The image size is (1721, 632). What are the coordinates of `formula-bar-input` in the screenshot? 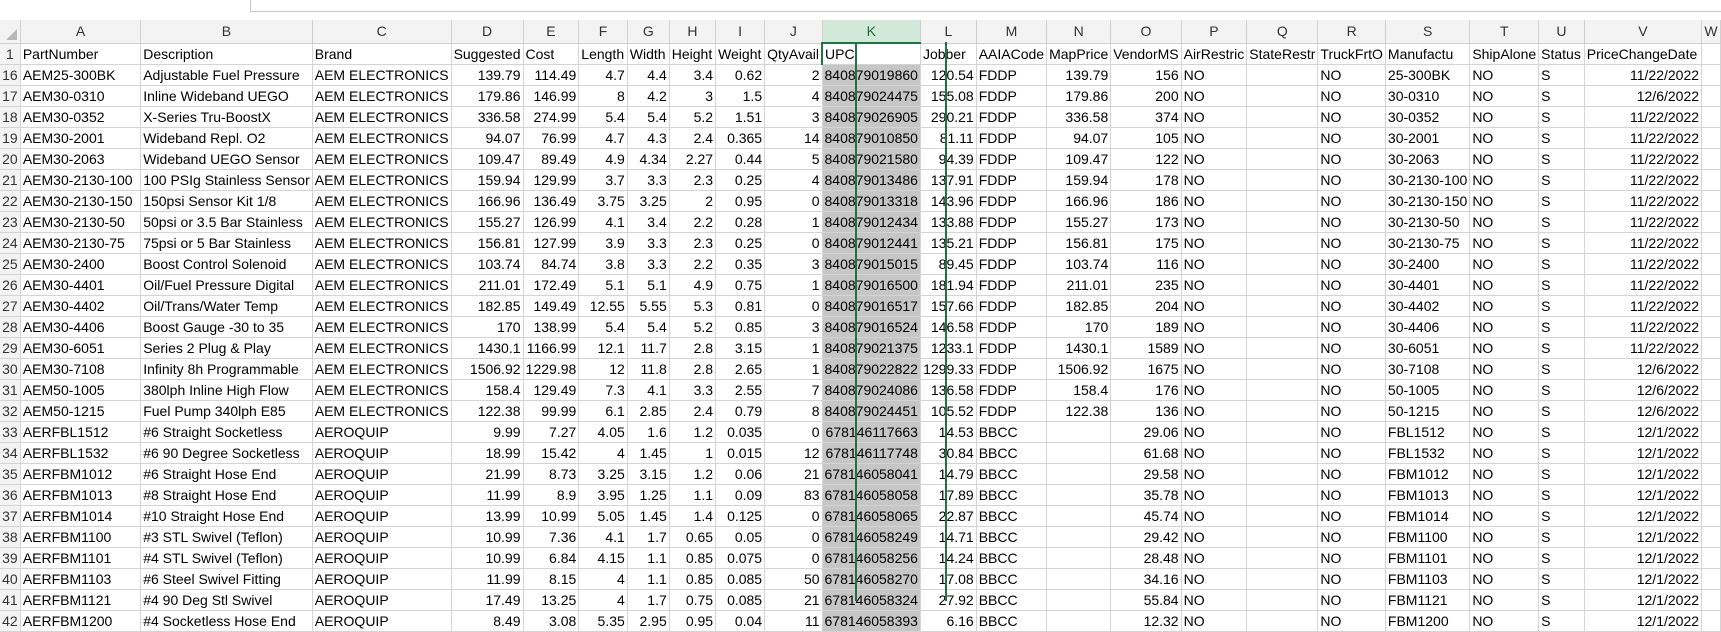 It's located at (985, 6).